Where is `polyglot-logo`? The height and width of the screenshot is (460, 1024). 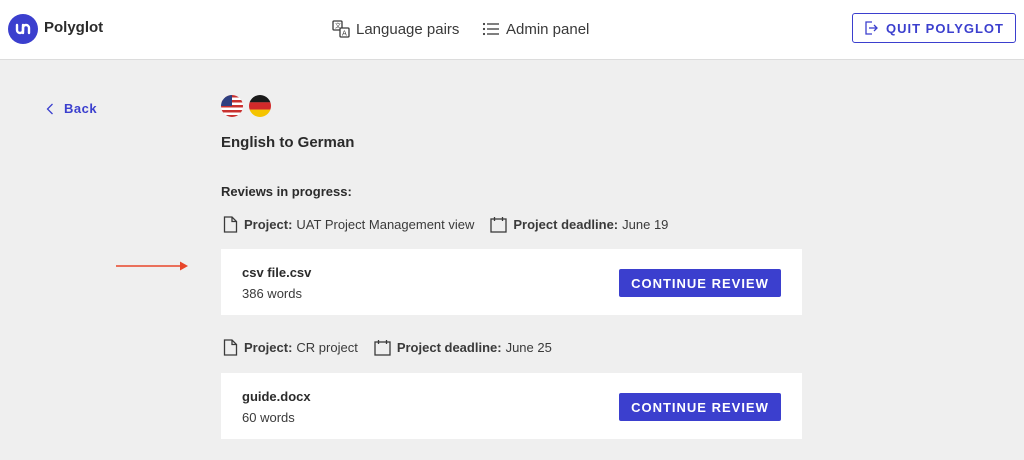 polyglot-logo is located at coordinates (23, 29).